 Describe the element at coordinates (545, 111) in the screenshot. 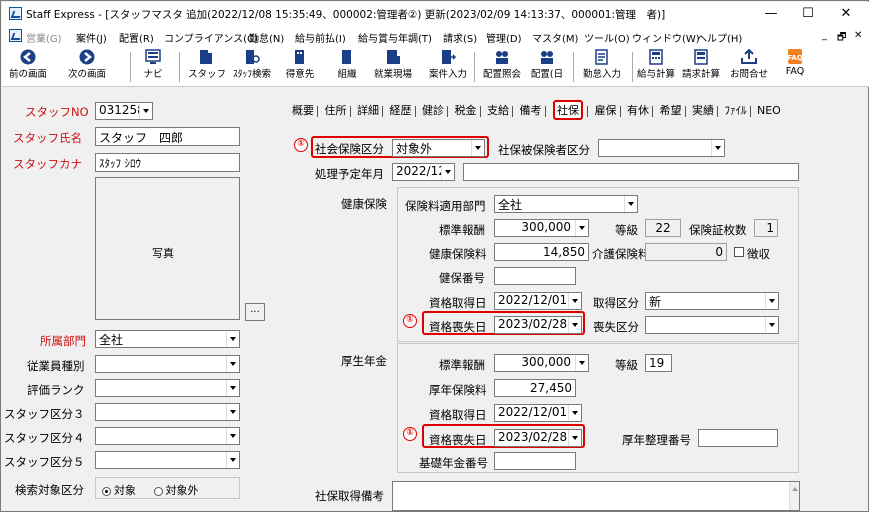

I see `tab-divider` at that location.